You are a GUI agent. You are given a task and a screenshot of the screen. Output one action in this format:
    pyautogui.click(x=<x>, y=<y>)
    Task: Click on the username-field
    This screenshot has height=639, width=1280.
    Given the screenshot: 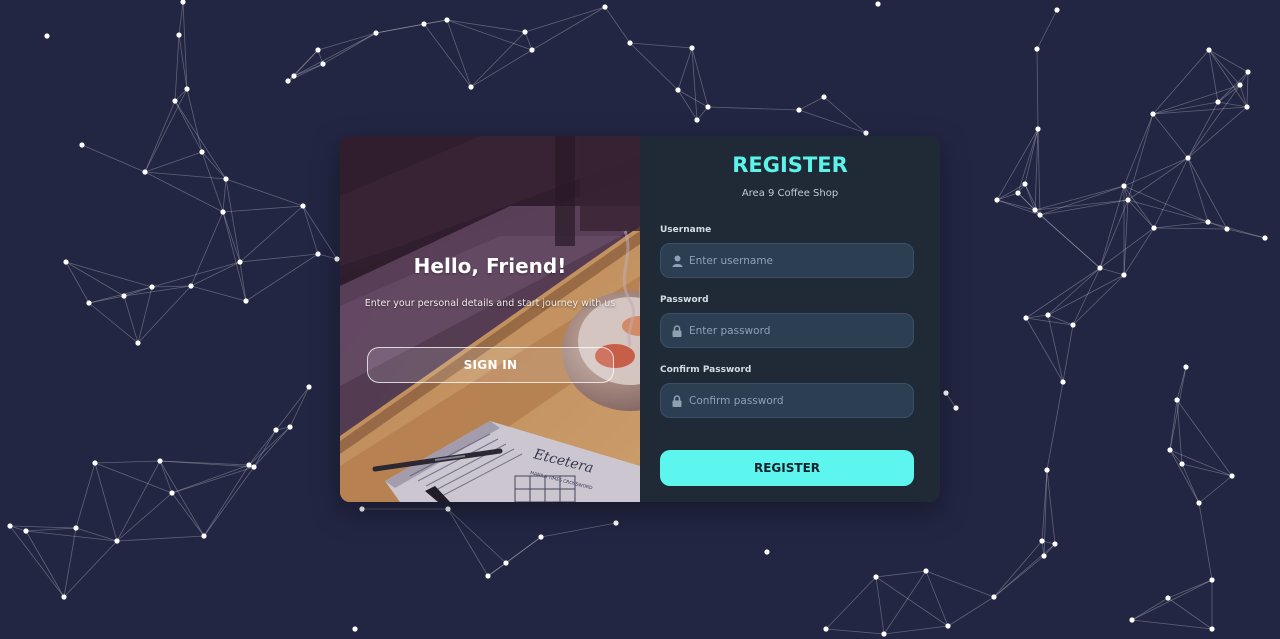 What is the action you would take?
    pyautogui.click(x=787, y=260)
    